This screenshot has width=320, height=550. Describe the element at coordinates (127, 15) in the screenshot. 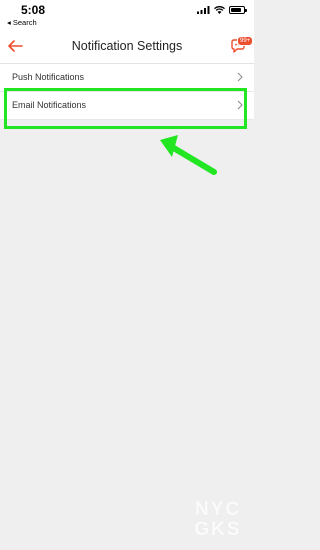

I see `status-bar: 5:08 ◂ Search` at that location.